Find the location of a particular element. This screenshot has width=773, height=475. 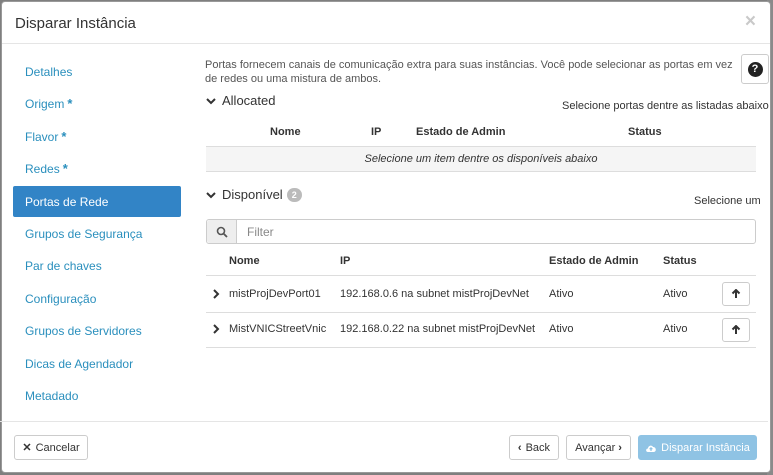

back-button: ‹ Back is located at coordinates (534, 447).